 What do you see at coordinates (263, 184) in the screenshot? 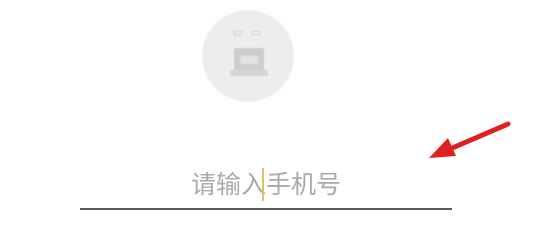
I see `text-cursor` at bounding box center [263, 184].